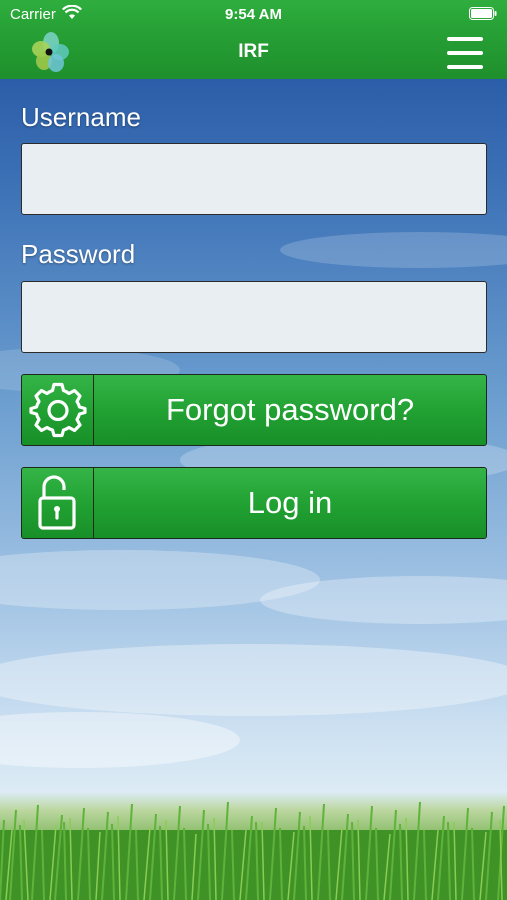  I want to click on login-icon-box, so click(58, 503).